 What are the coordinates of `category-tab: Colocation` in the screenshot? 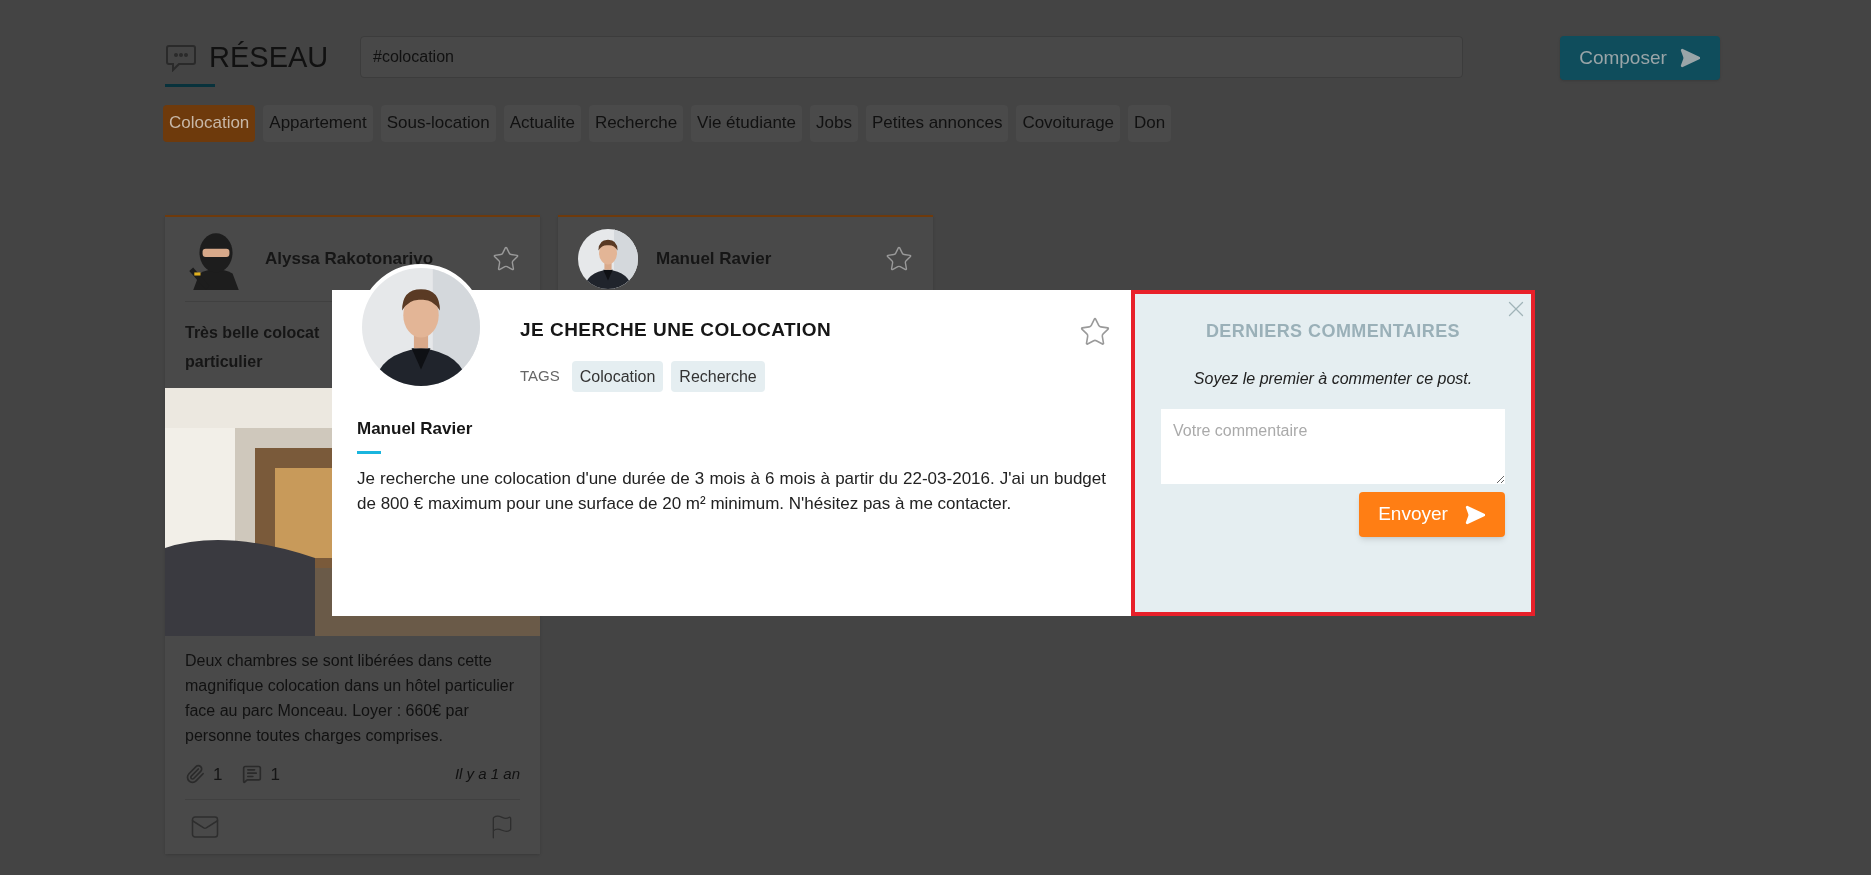 It's located at (209, 123).